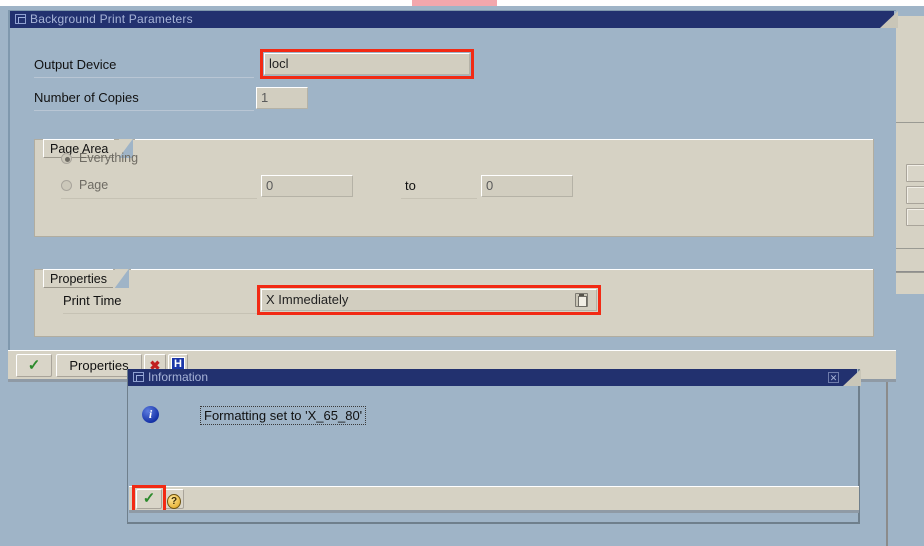 Image resolution: width=924 pixels, height=546 pixels. I want to click on information-titlebar: Information ✕, so click(494, 377).